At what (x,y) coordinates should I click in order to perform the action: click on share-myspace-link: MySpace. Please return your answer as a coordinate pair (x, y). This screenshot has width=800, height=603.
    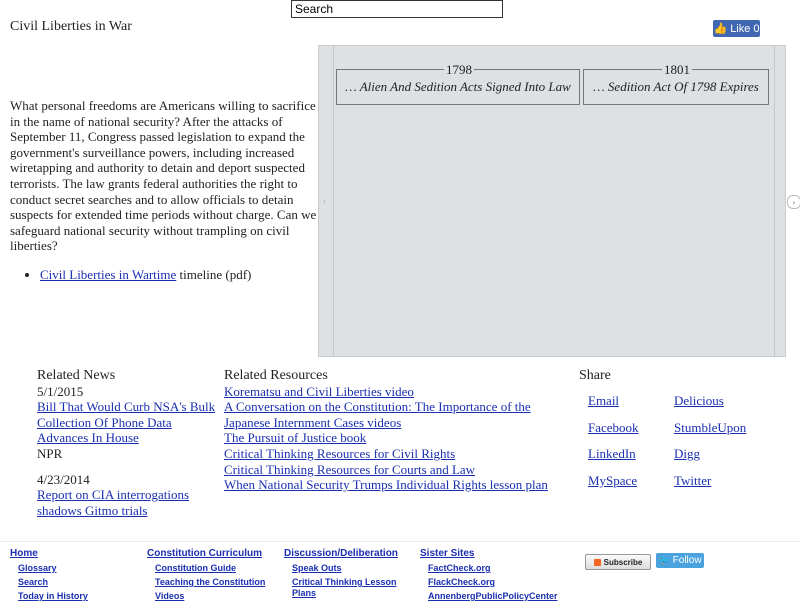
    Looking at the image, I should click on (612, 481).